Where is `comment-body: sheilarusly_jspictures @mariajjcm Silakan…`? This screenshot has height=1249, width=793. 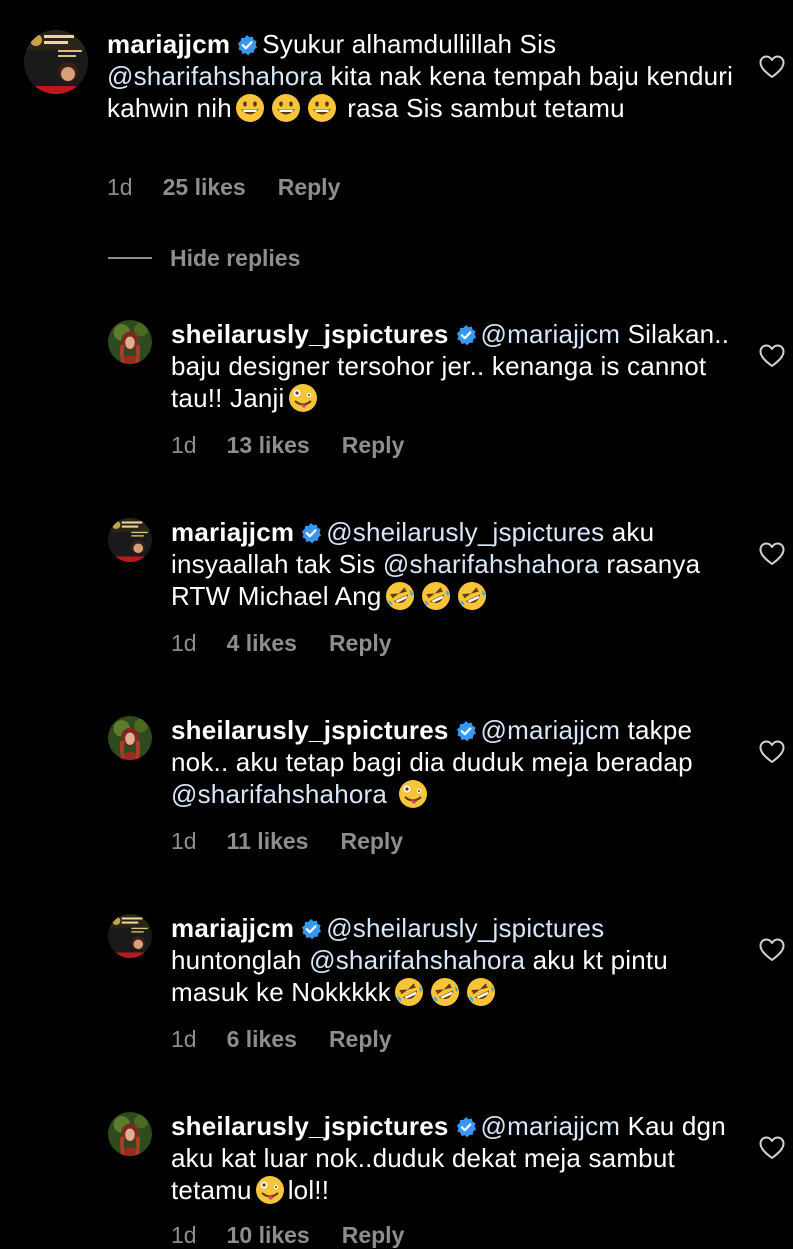 comment-body: sheilarusly_jspictures @mariajjcm Silakan… is located at coordinates (451, 366).